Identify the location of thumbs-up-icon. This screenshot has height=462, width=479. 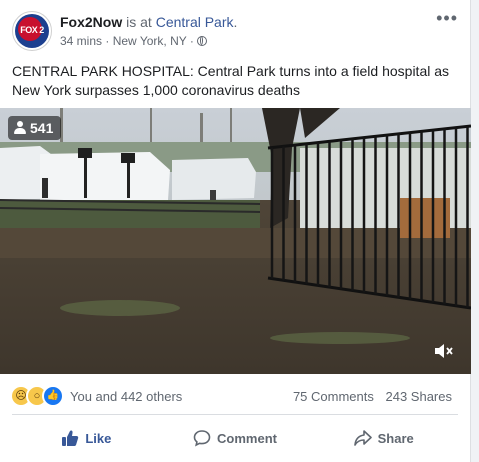
(70, 438).